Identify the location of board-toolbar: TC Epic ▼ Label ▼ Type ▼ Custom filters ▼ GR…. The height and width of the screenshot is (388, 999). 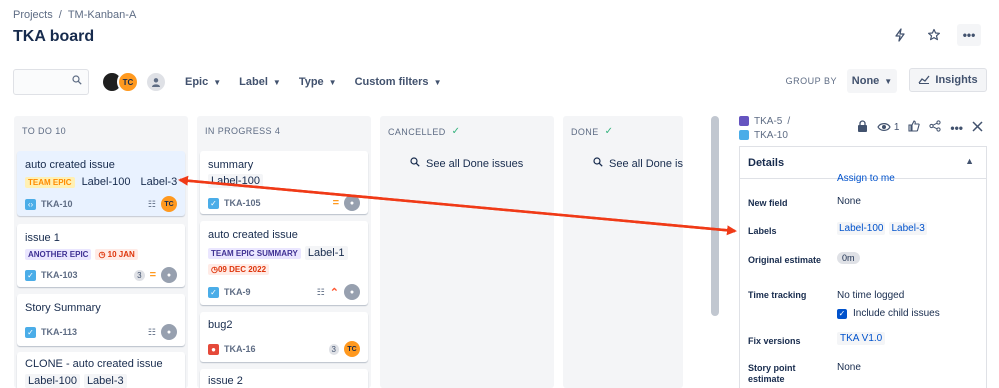
(500, 82).